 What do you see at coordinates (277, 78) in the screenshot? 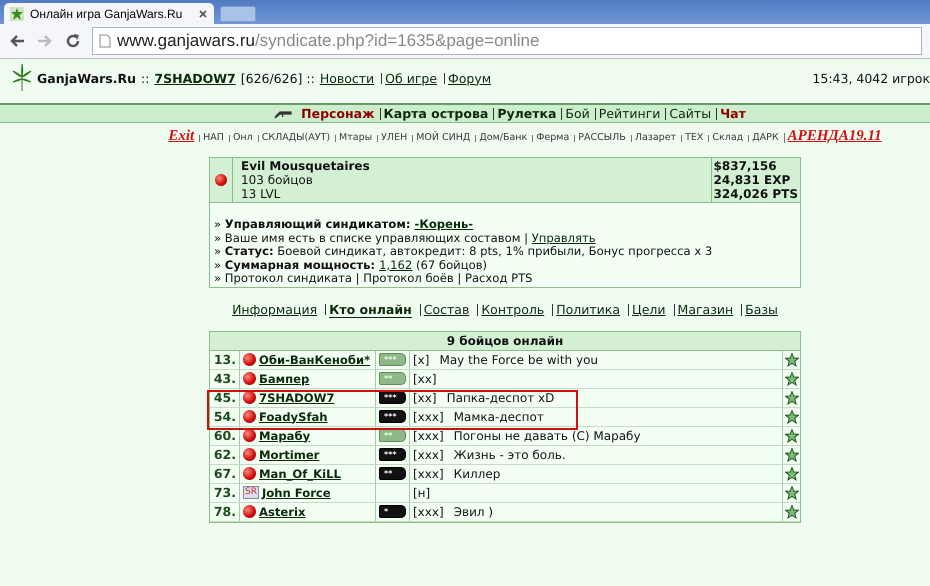
I see `health-text: [626/626] ::` at bounding box center [277, 78].